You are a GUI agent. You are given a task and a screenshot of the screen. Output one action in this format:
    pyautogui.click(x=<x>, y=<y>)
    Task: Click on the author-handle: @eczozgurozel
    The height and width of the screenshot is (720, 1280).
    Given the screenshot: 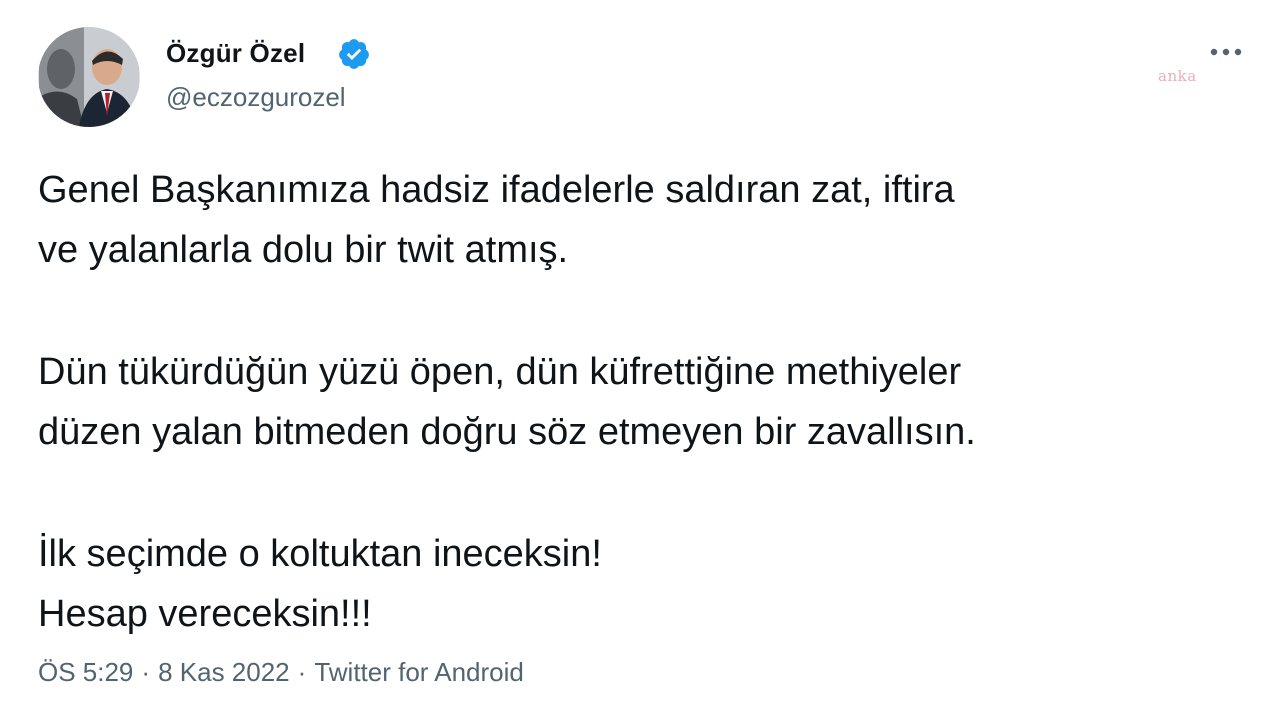 What is the action you would take?
    pyautogui.click(x=256, y=97)
    